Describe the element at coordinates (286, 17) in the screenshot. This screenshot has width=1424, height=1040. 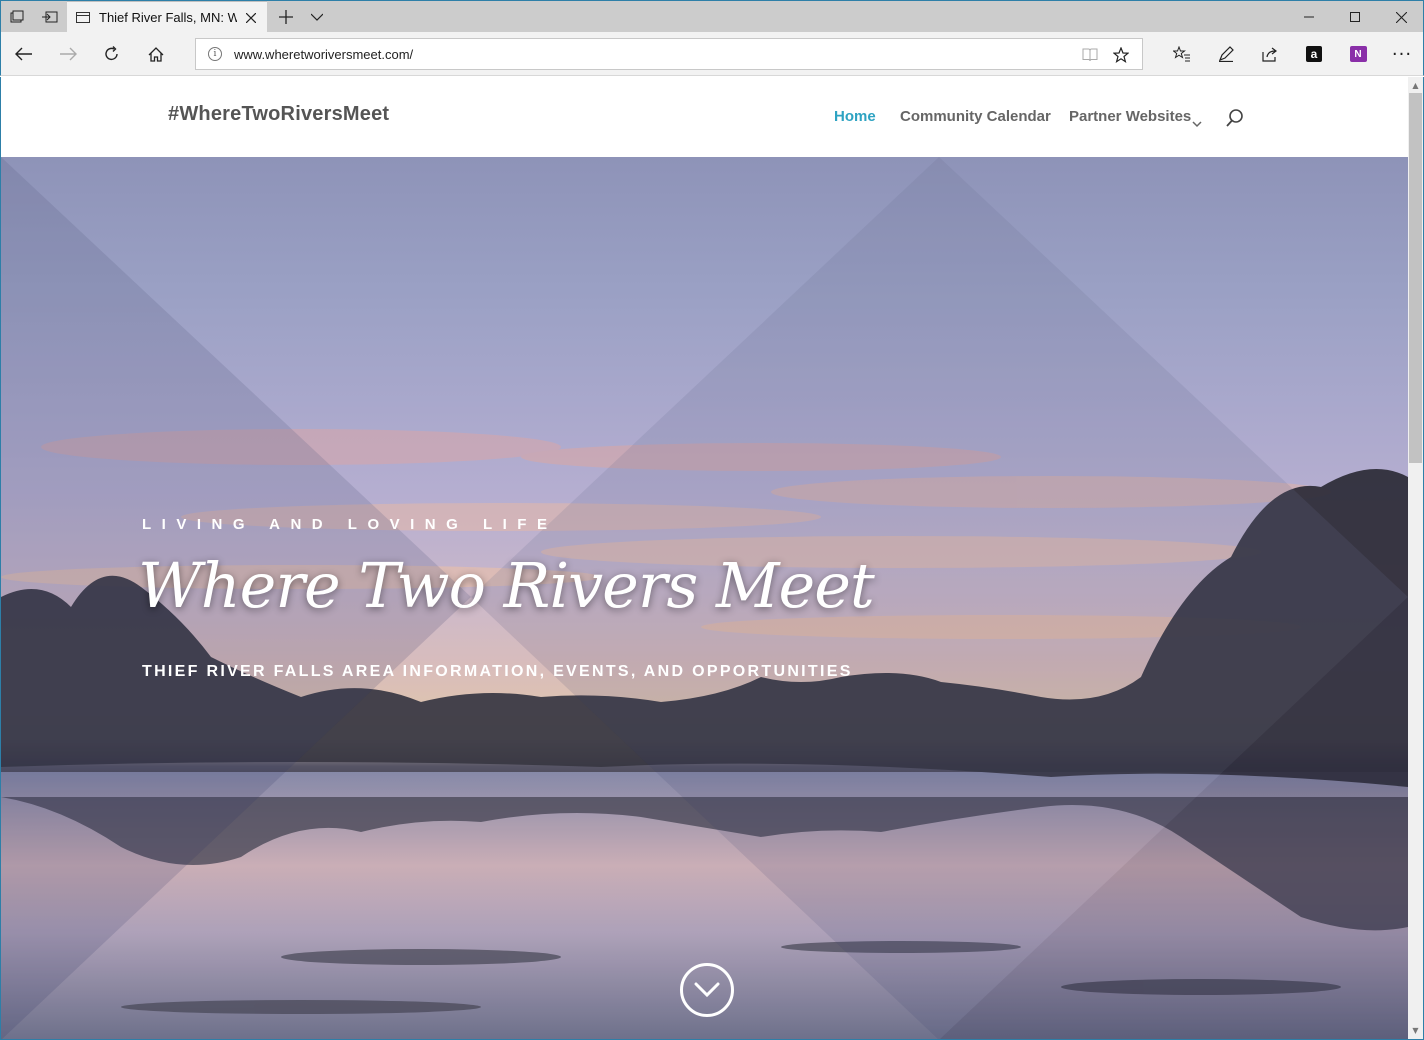
I see `new-tab-icon` at that location.